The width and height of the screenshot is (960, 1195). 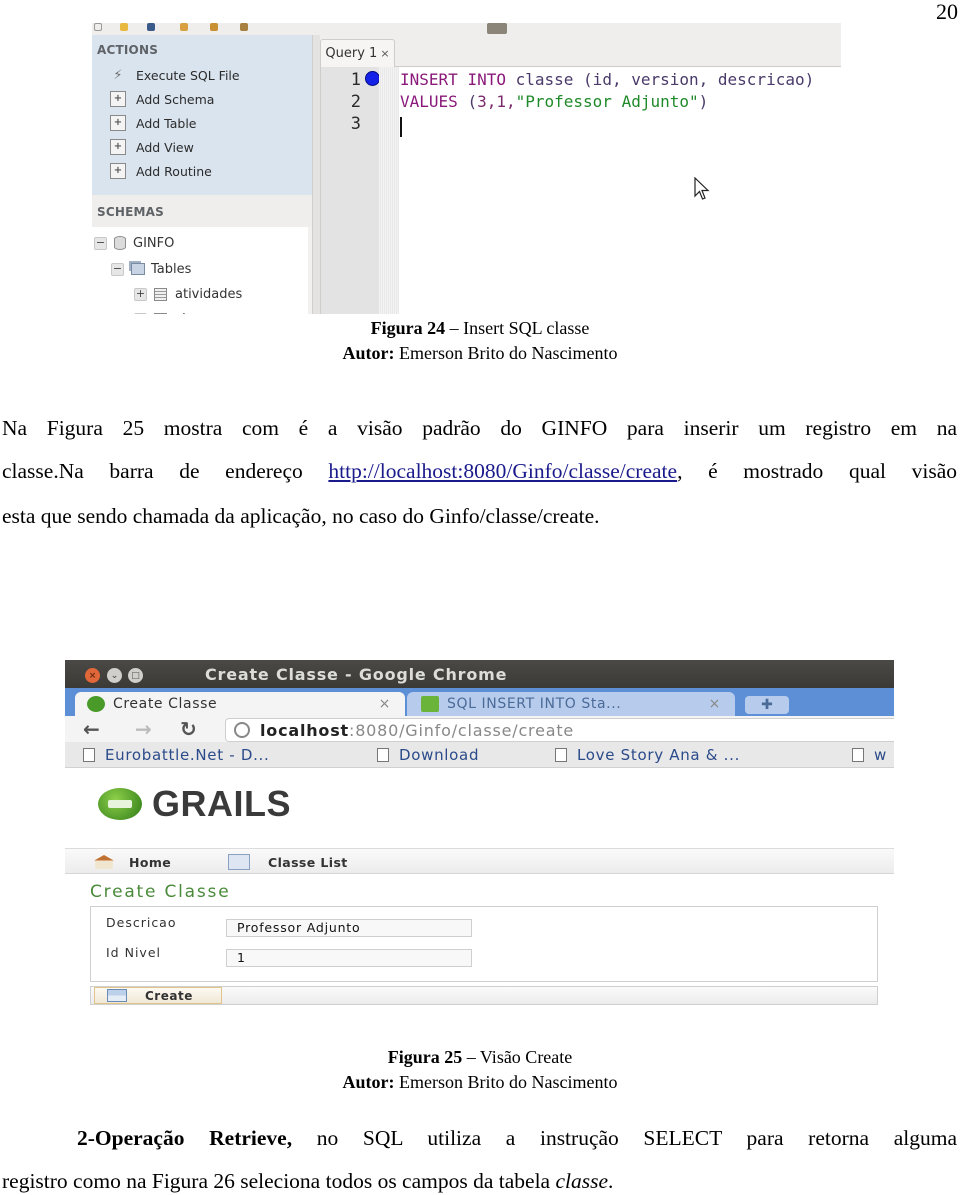 I want to click on figure-25-author: Autor: Emerson Brito do Nascimento, so click(x=480, y=1082).